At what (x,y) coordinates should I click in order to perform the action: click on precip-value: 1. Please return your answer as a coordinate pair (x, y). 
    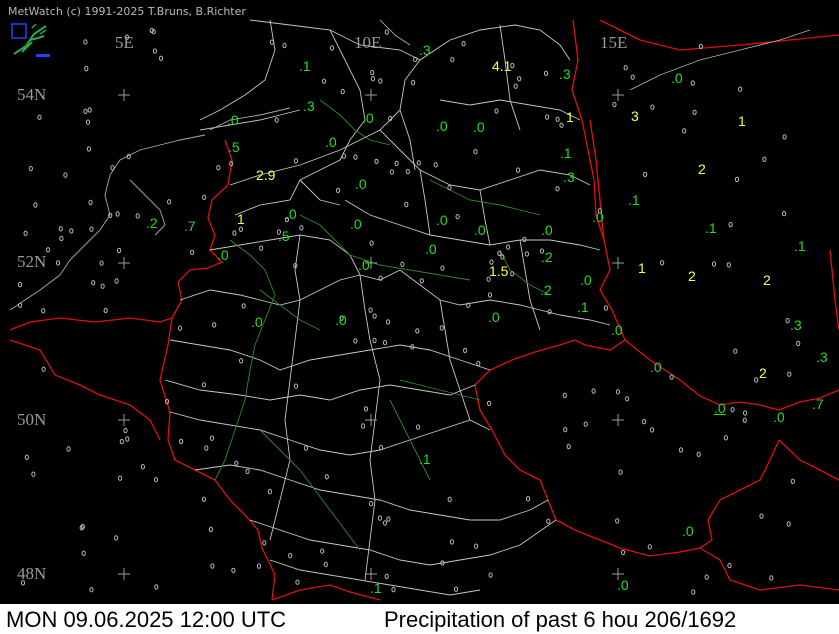
    Looking at the image, I should click on (241, 219).